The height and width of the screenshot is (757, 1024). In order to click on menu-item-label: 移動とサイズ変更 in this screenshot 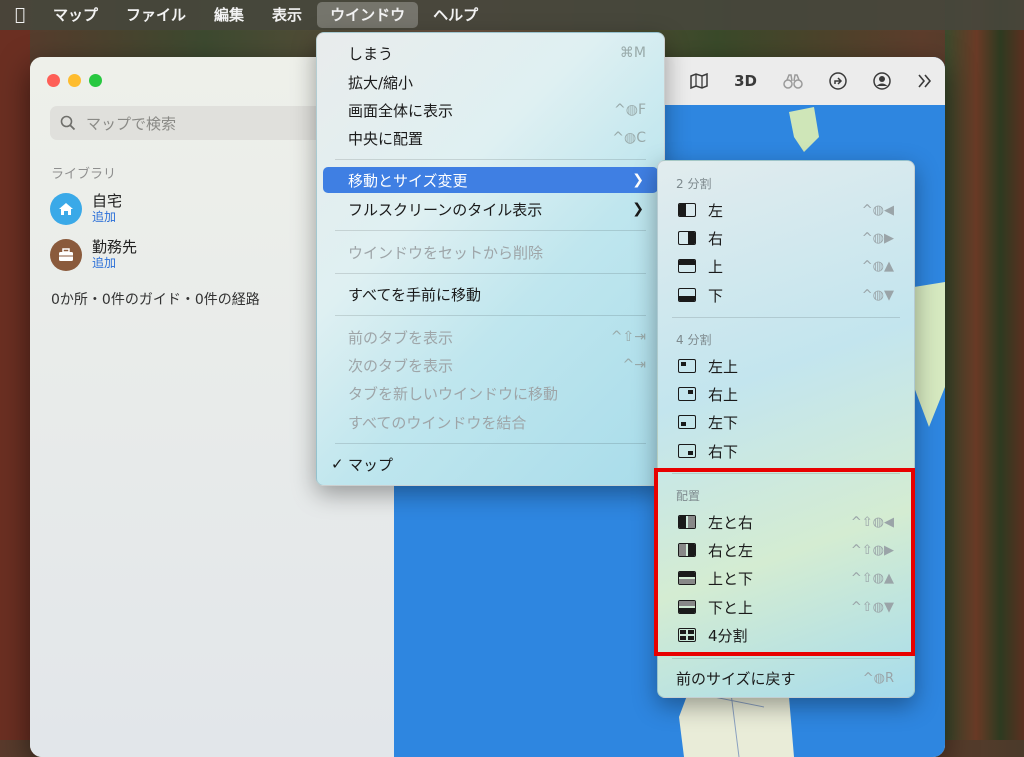, I will do `click(408, 180)`.